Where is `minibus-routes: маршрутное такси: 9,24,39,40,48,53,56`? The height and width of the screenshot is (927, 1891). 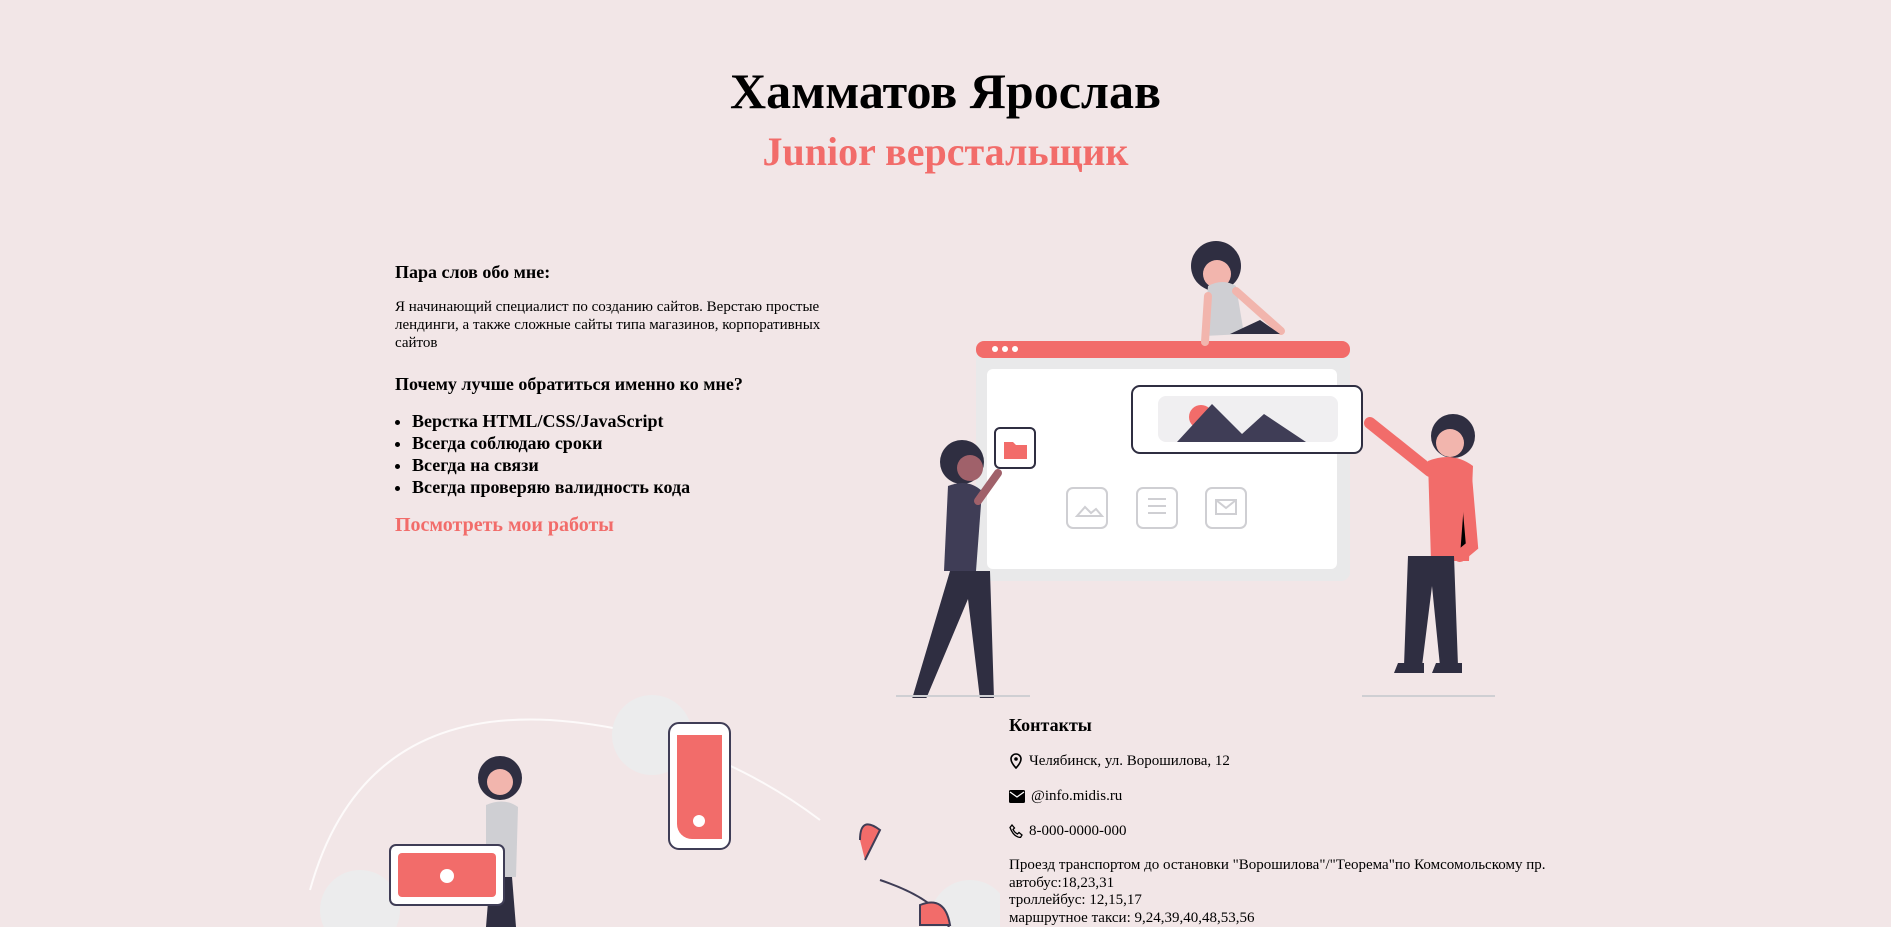 minibus-routes: маршрутное такси: 9,24,39,40,48,53,56 is located at coordinates (1132, 917).